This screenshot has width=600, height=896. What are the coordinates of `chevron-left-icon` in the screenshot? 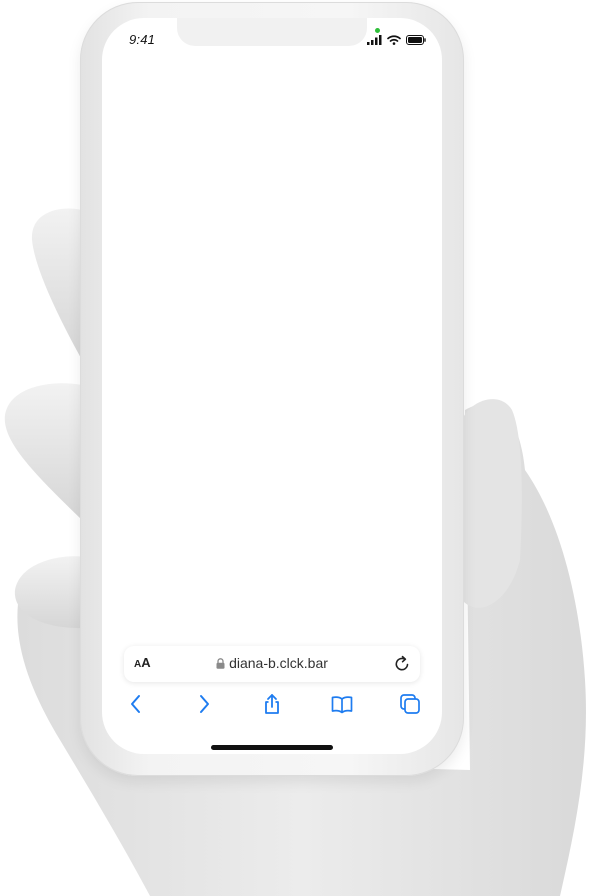 It's located at (136, 704).